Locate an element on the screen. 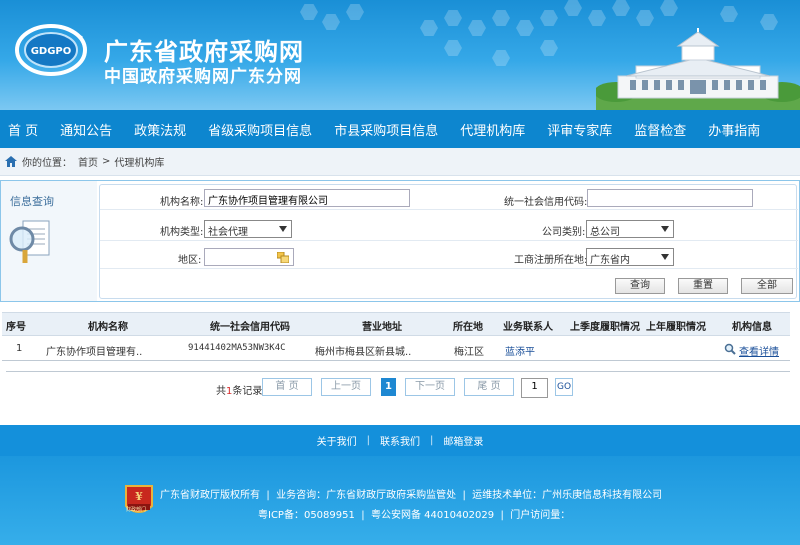 Image resolution: width=800 pixels, height=545 pixels. company-type-select: 总公司 is located at coordinates (630, 229).